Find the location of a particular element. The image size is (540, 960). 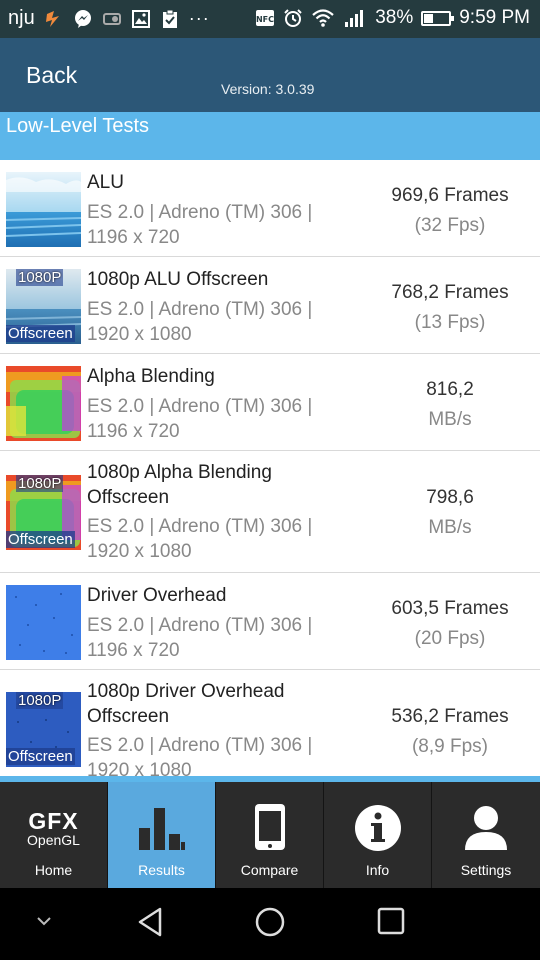

tab-label: Compare is located at coordinates (269, 870).